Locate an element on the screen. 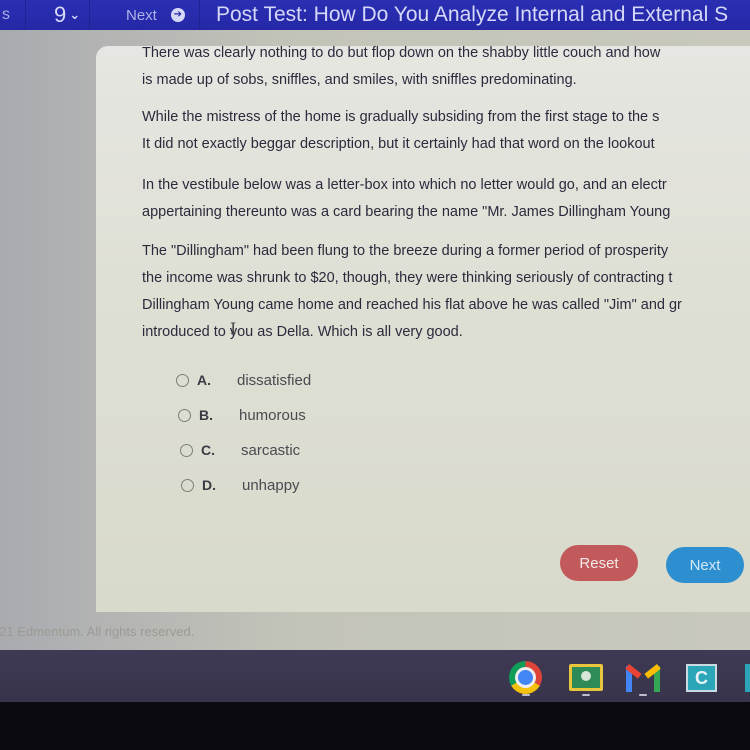 The height and width of the screenshot is (750, 750). question-number: 9 is located at coordinates (60, 14).